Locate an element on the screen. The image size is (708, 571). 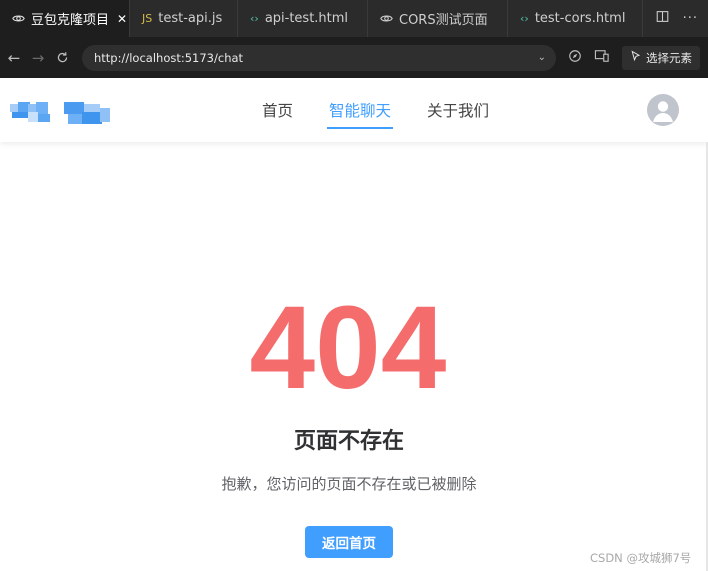
tab-test-api: JS test-api.js is located at coordinates (184, 18).